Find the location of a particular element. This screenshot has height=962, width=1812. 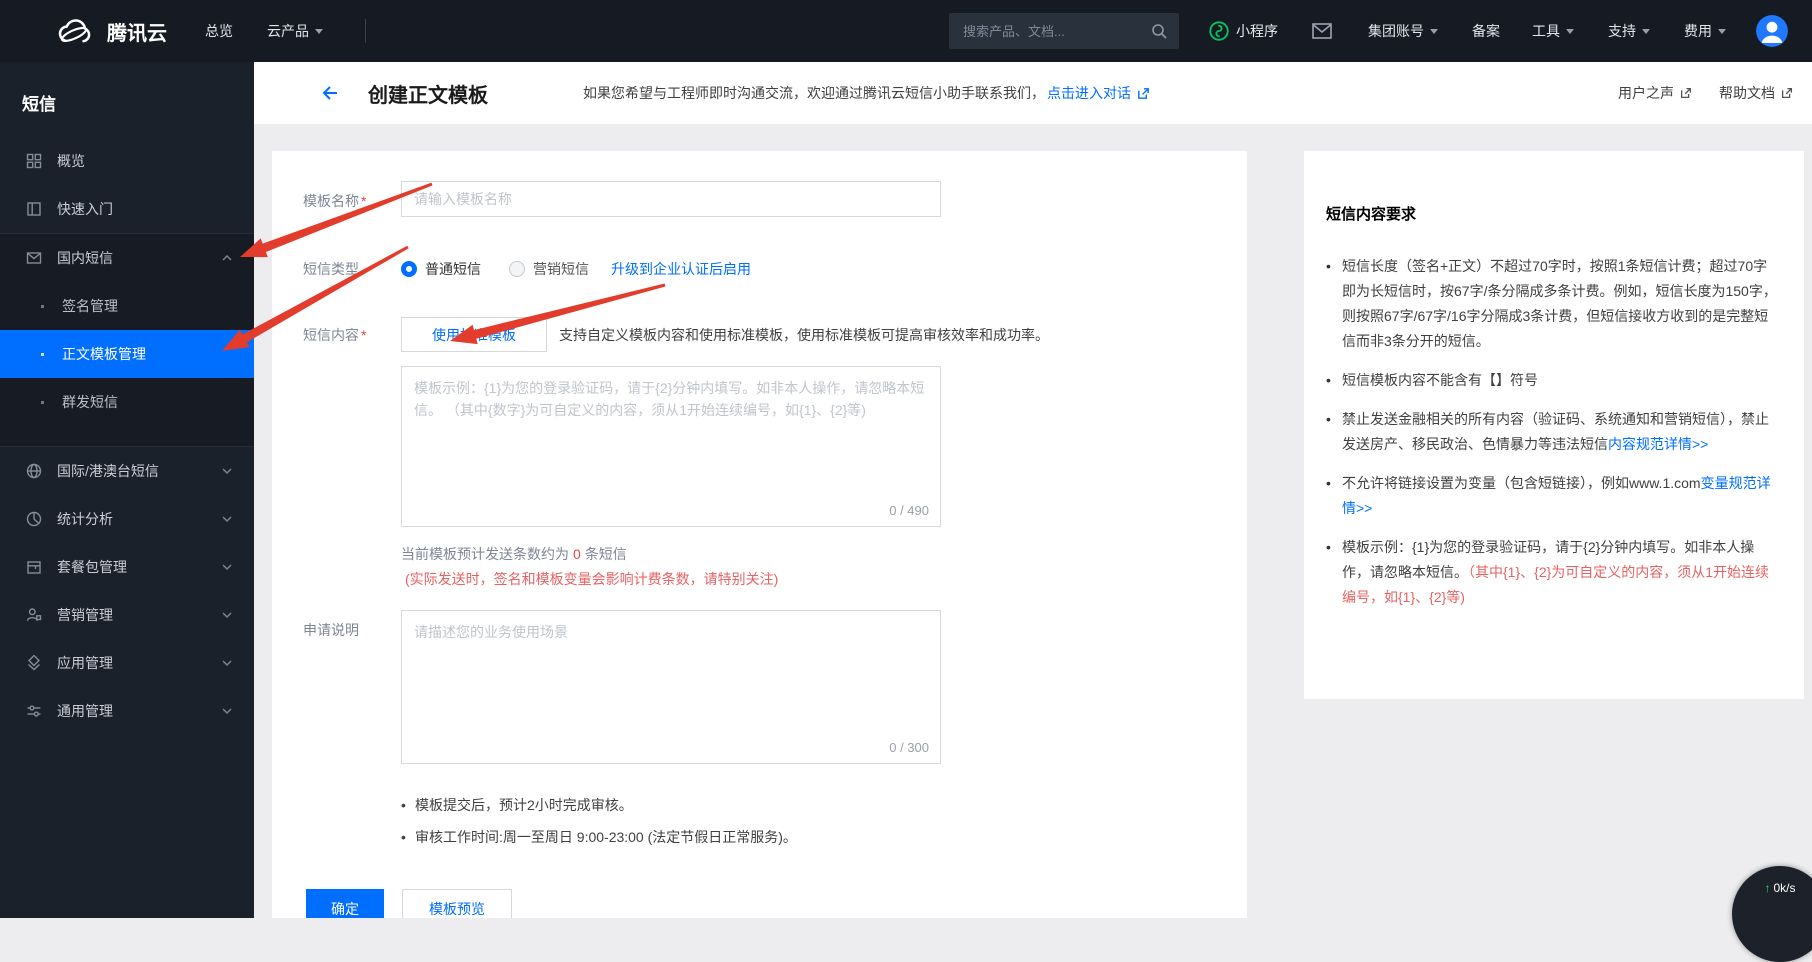

chevron-up-icon is located at coordinates (227, 258).